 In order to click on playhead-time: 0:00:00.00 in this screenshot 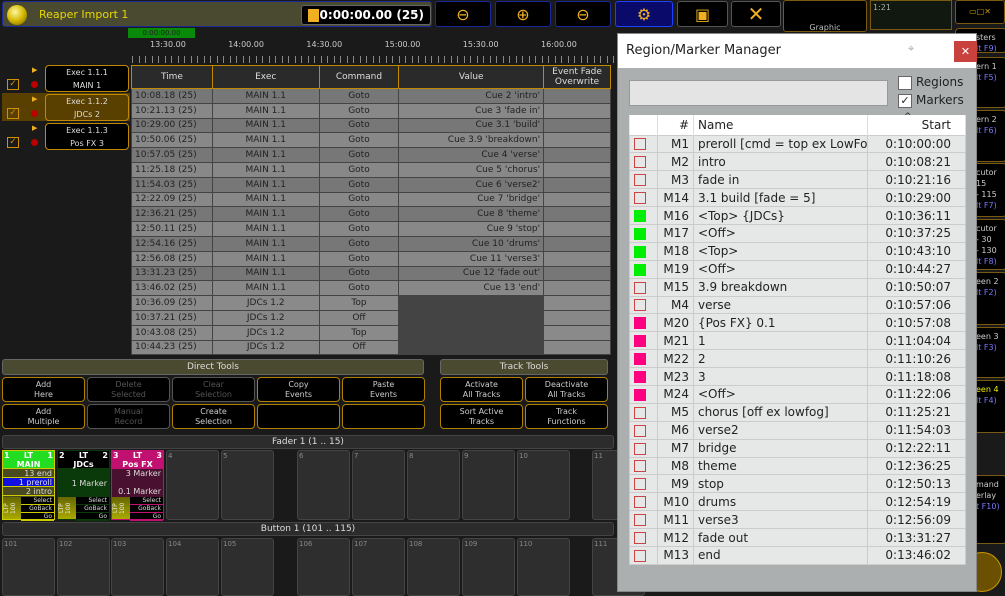, I will do `click(161, 33)`.